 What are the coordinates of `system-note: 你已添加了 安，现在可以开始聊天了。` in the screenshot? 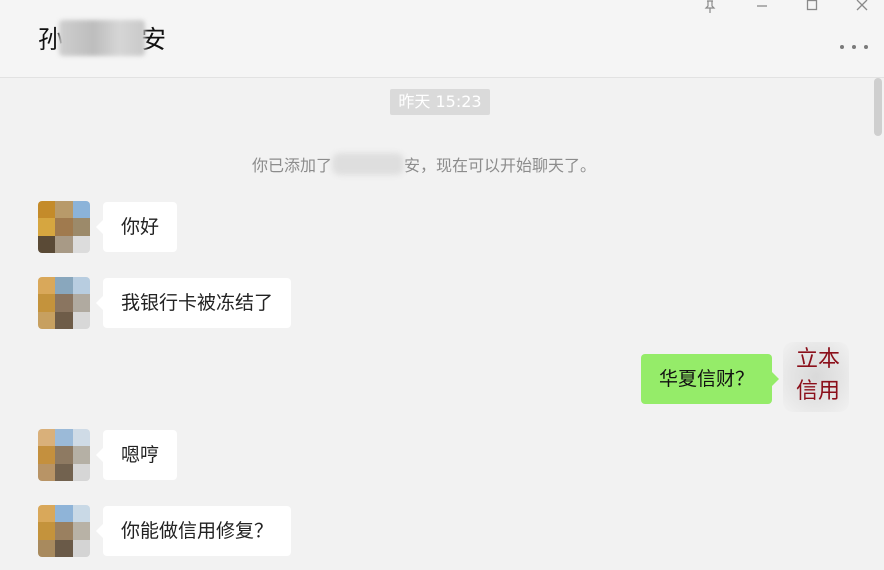 It's located at (424, 164).